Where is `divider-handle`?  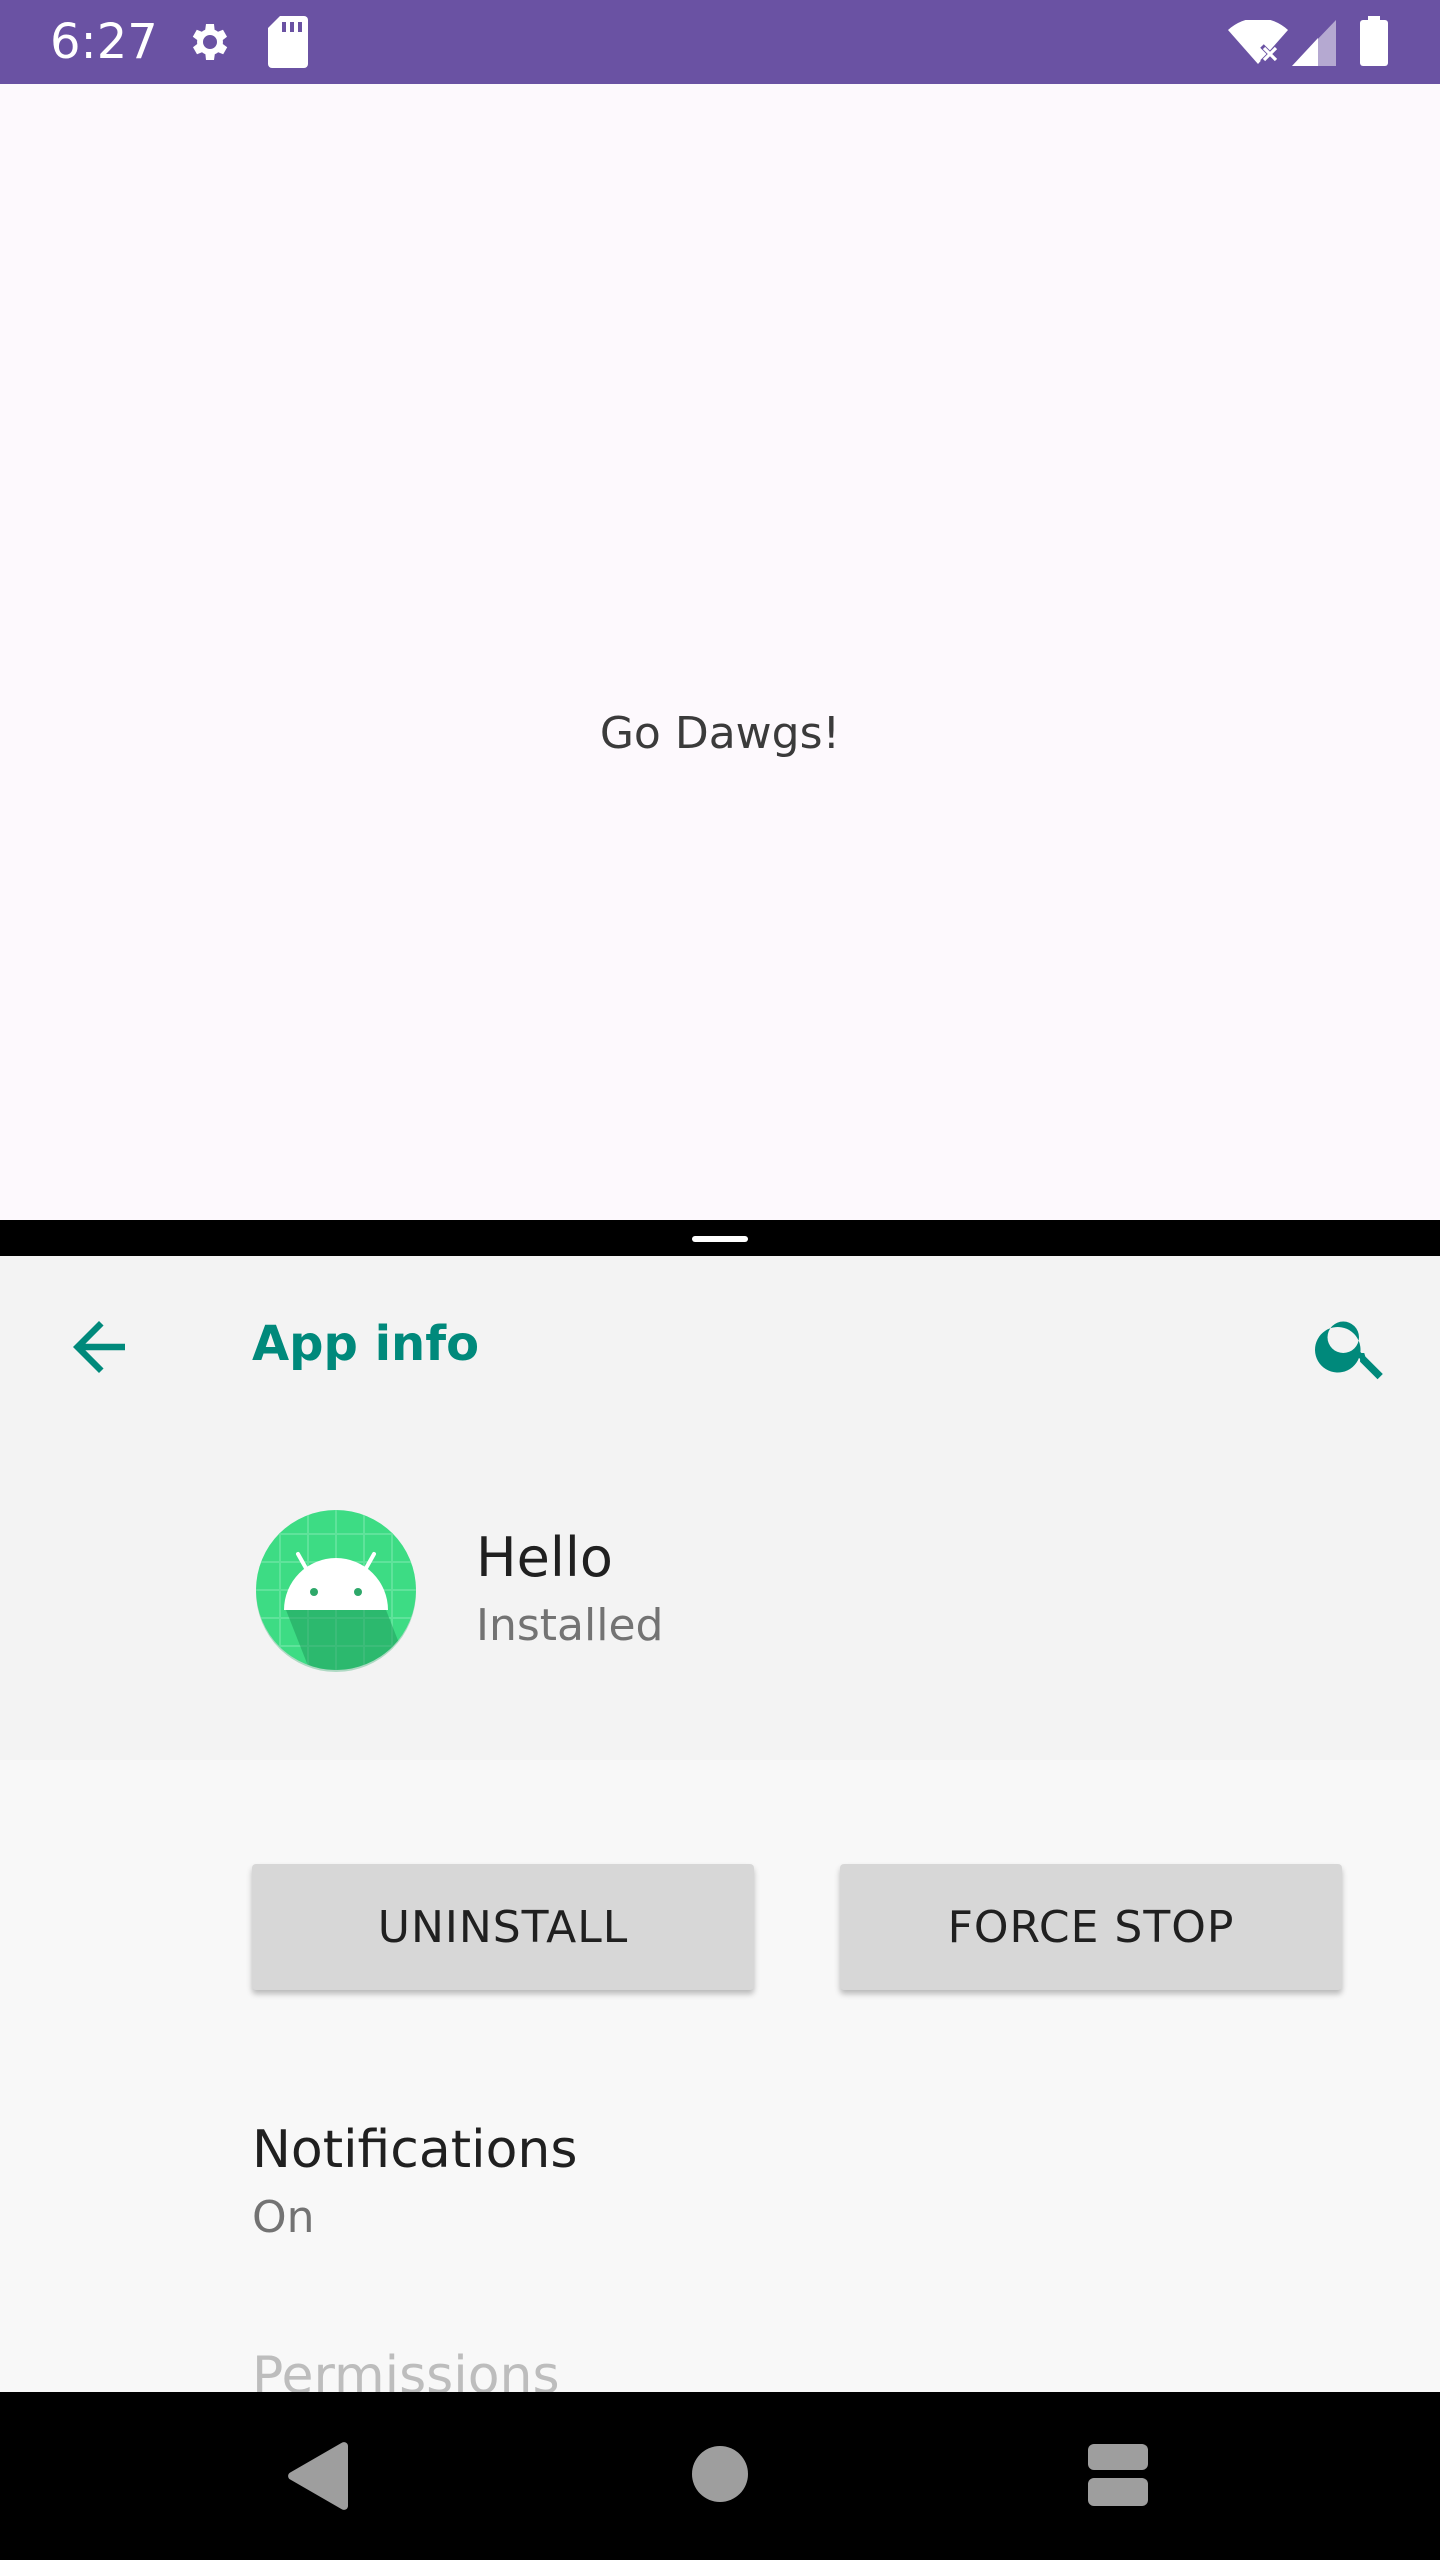
divider-handle is located at coordinates (720, 1239).